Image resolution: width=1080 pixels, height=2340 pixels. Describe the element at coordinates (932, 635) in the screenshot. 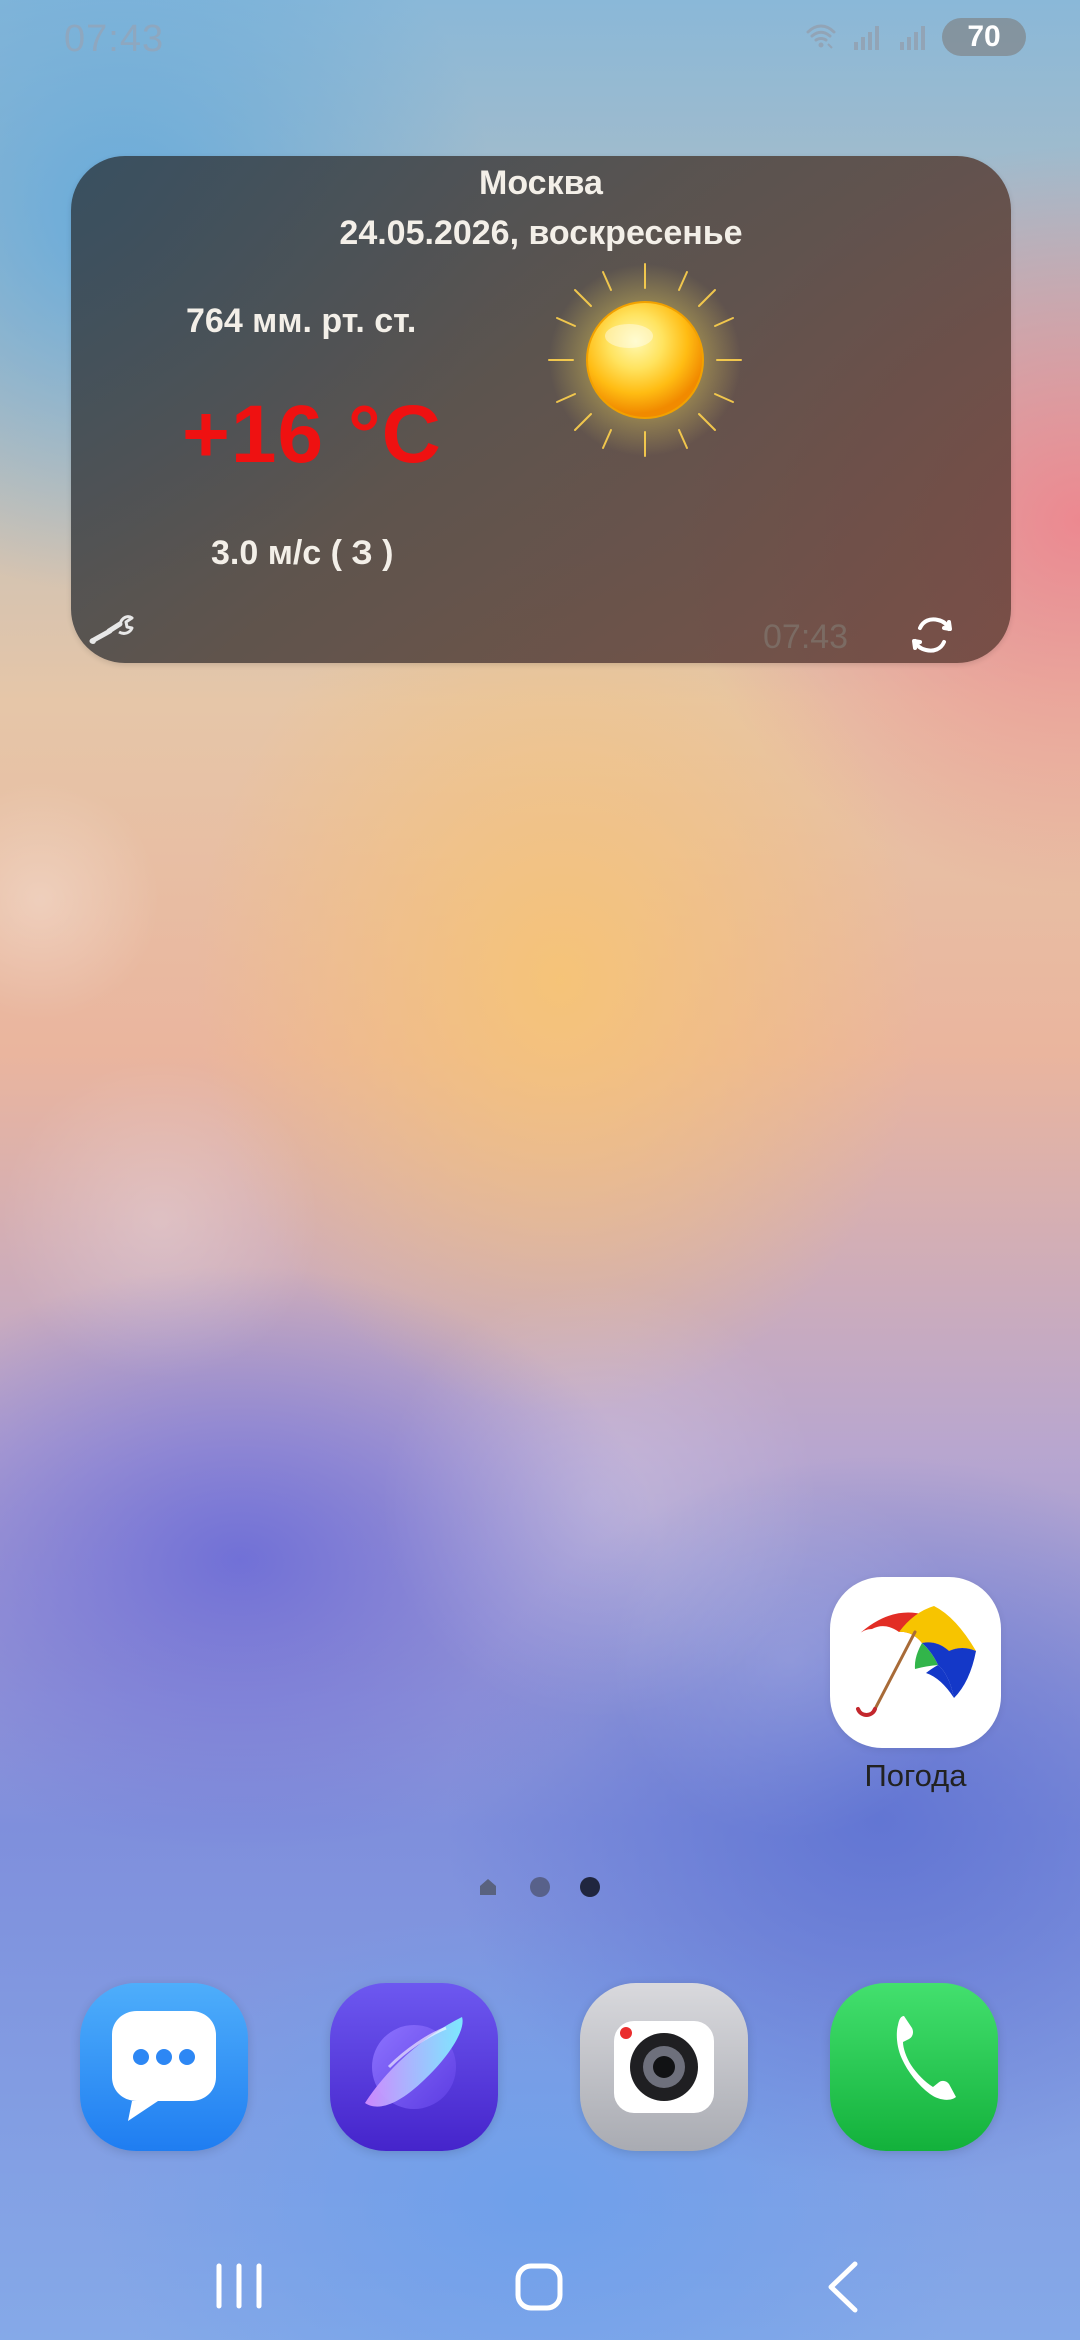

I see `refresh-icon` at that location.